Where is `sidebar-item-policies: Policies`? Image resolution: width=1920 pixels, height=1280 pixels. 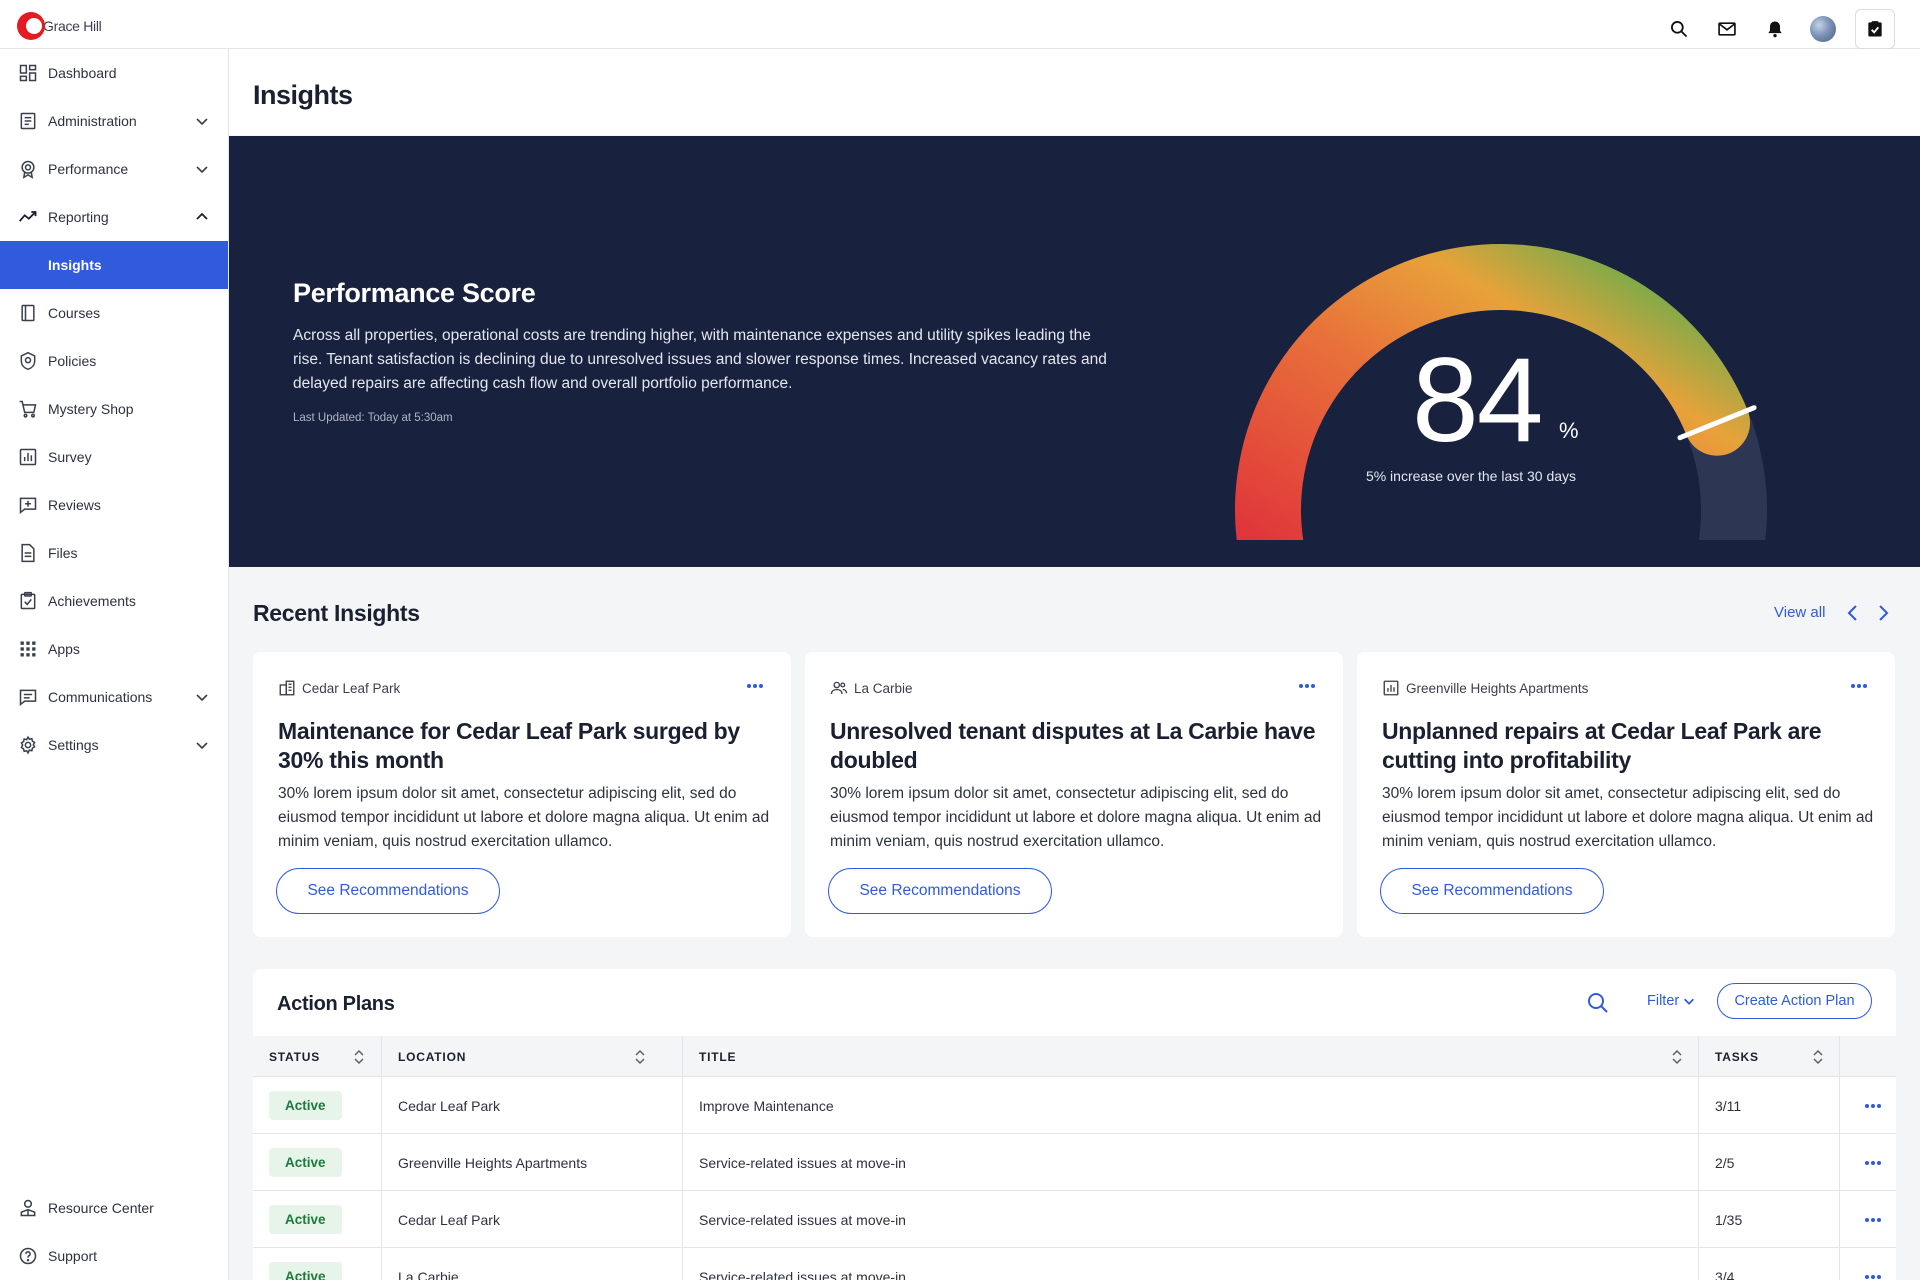 sidebar-item-policies: Policies is located at coordinates (114, 361).